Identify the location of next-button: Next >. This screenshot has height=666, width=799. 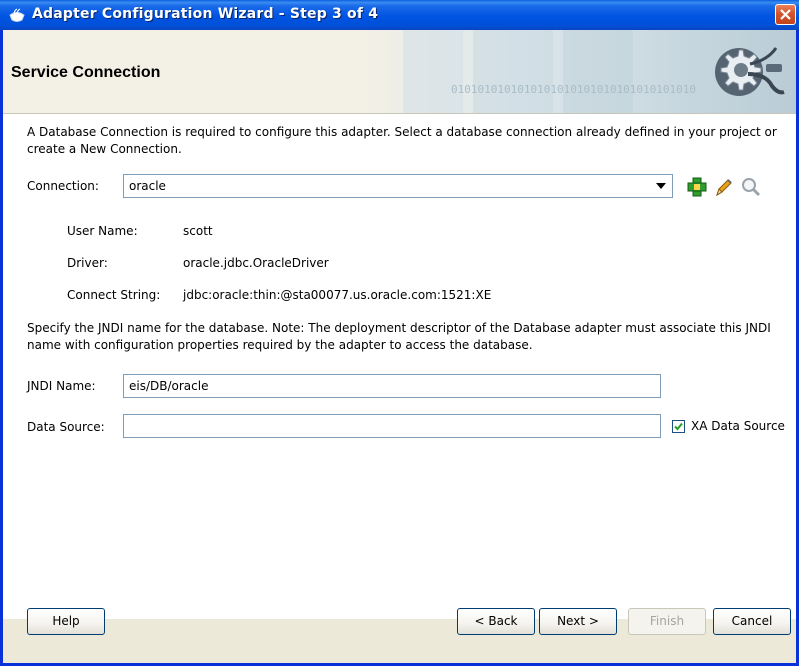
(578, 621).